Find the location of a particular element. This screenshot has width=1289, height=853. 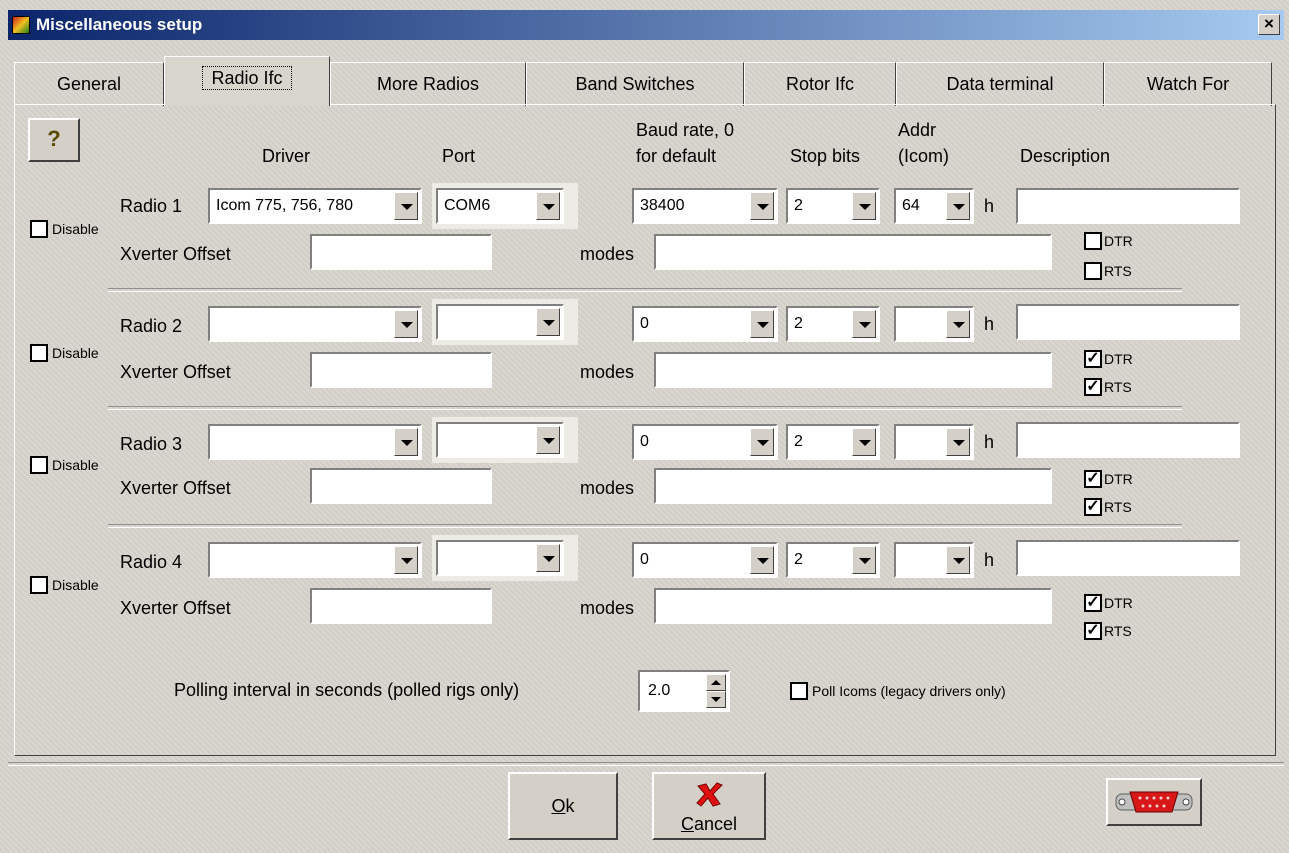

header-stop-bits: Stop bits is located at coordinates (825, 156).